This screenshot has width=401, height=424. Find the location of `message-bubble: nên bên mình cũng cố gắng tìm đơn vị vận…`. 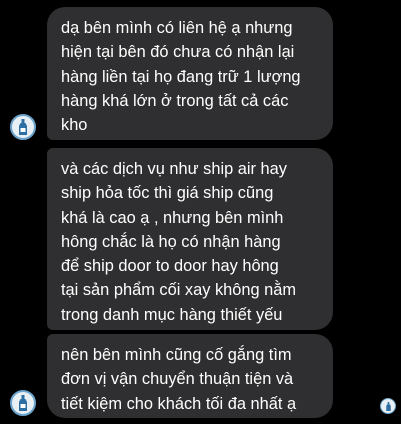

message-bubble: nên bên mình cũng cố gắng tìm đơn vị vận… is located at coordinates (190, 376).